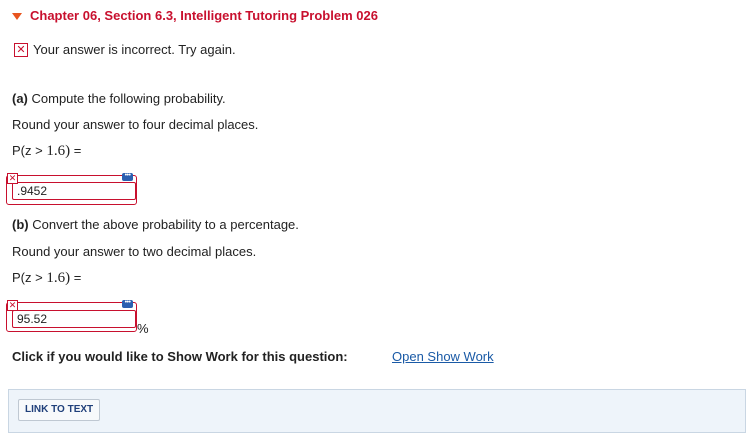 This screenshot has width=750, height=437. I want to click on percent-unit: %, so click(143, 328).